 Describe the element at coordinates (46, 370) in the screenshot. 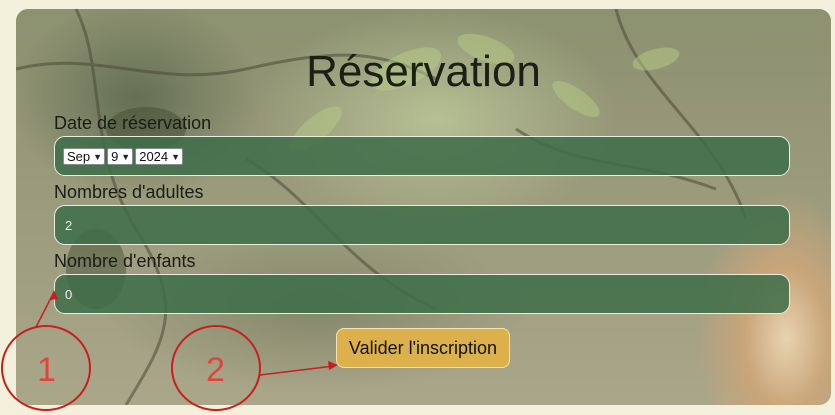

I see `annotation-number-1: 1` at that location.